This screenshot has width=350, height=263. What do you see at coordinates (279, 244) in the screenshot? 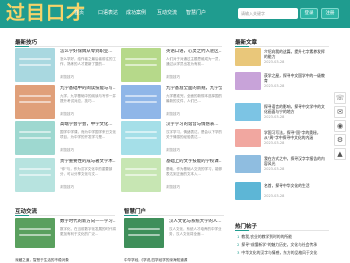
I see `hot-title: 探寻"成懂新学"的魅力历史，文化与社会传承` at bounding box center [279, 244].